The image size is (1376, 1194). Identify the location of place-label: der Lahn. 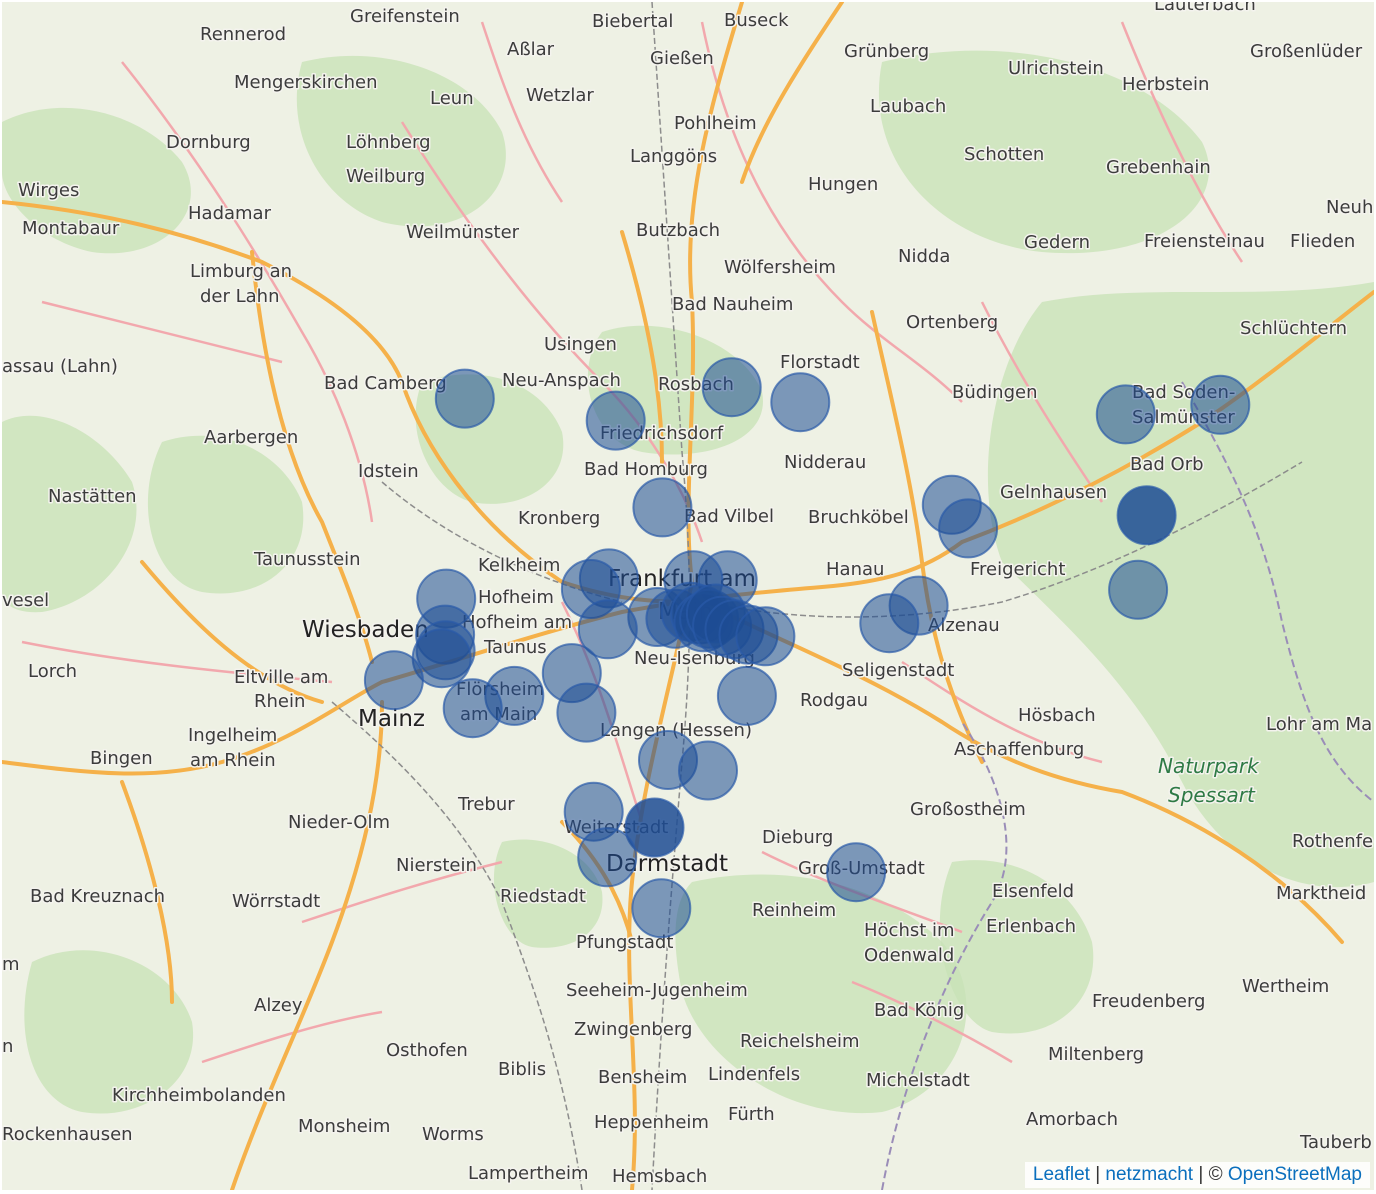
(240, 296).